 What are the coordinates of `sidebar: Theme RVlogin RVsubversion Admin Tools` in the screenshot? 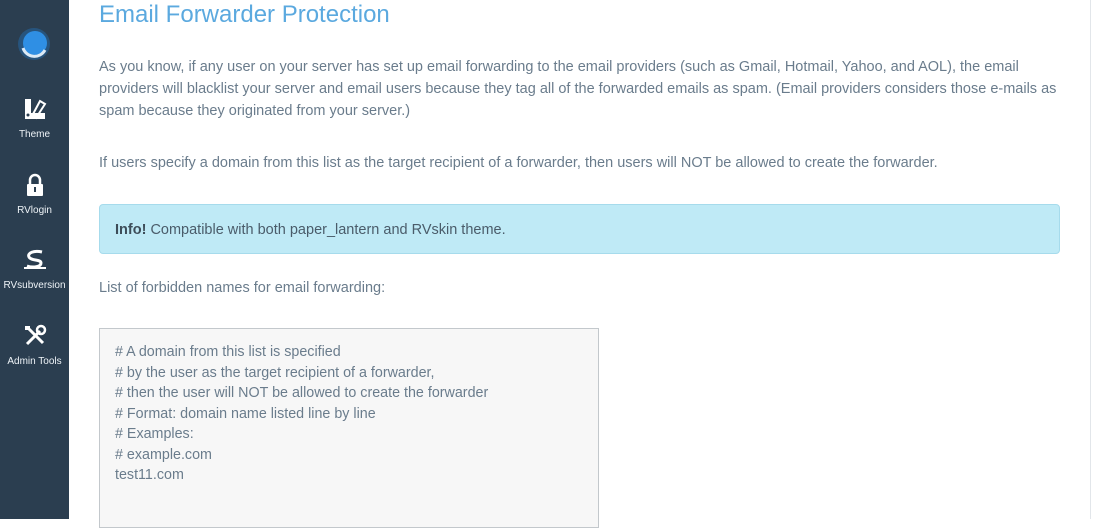 It's located at (34, 259).